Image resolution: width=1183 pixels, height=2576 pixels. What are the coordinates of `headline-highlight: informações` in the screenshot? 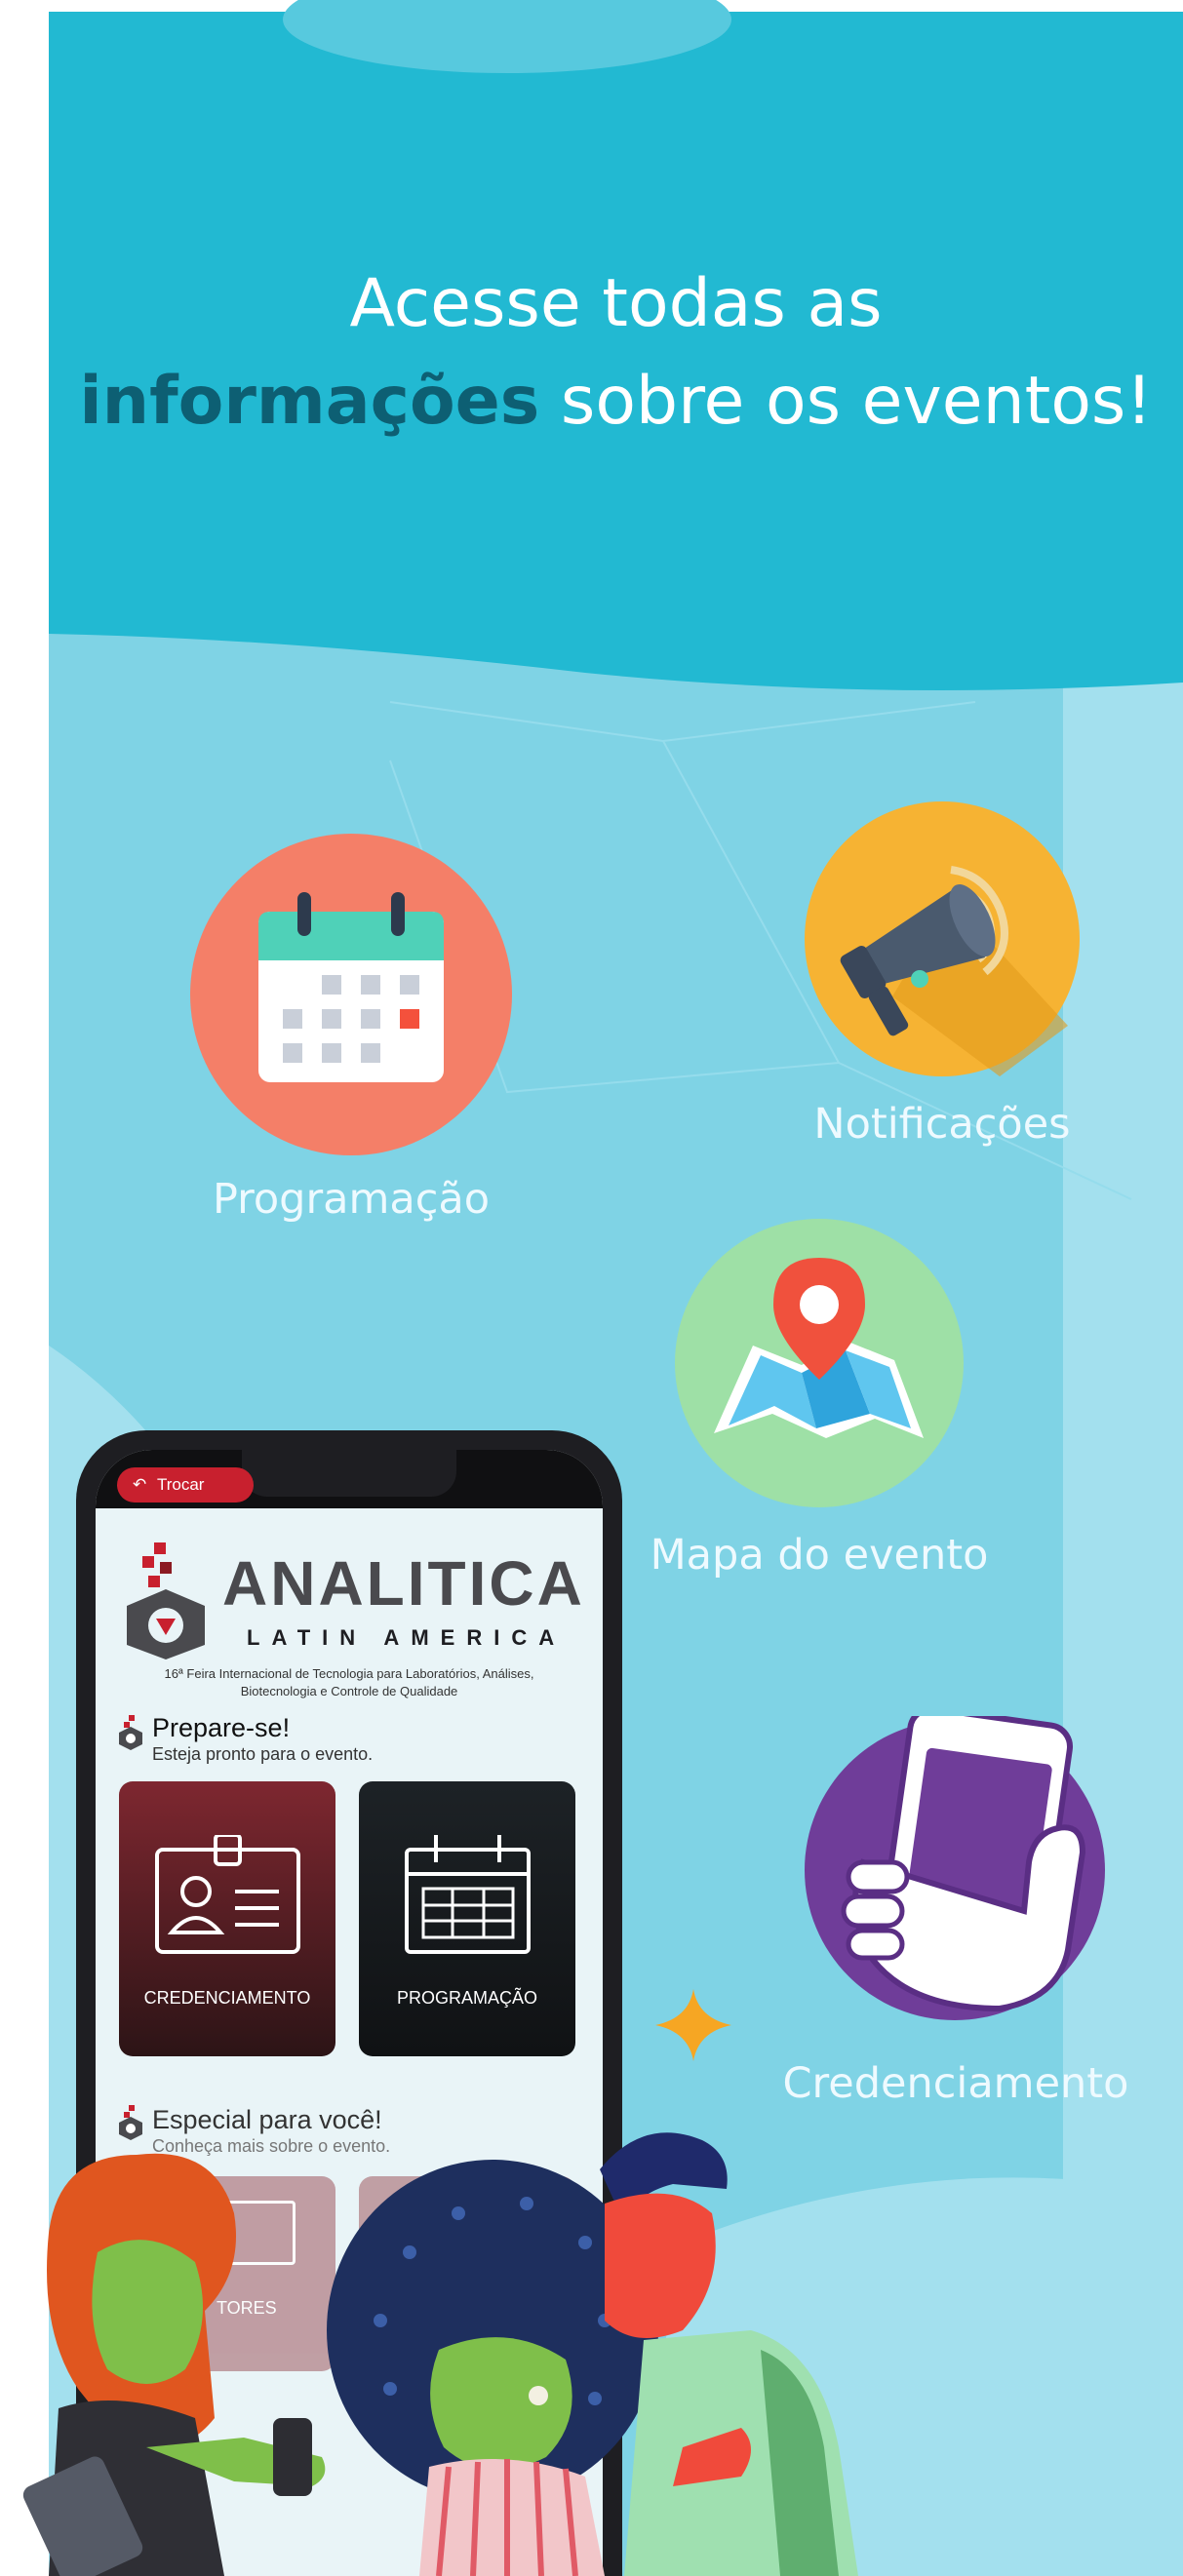 It's located at (309, 401).